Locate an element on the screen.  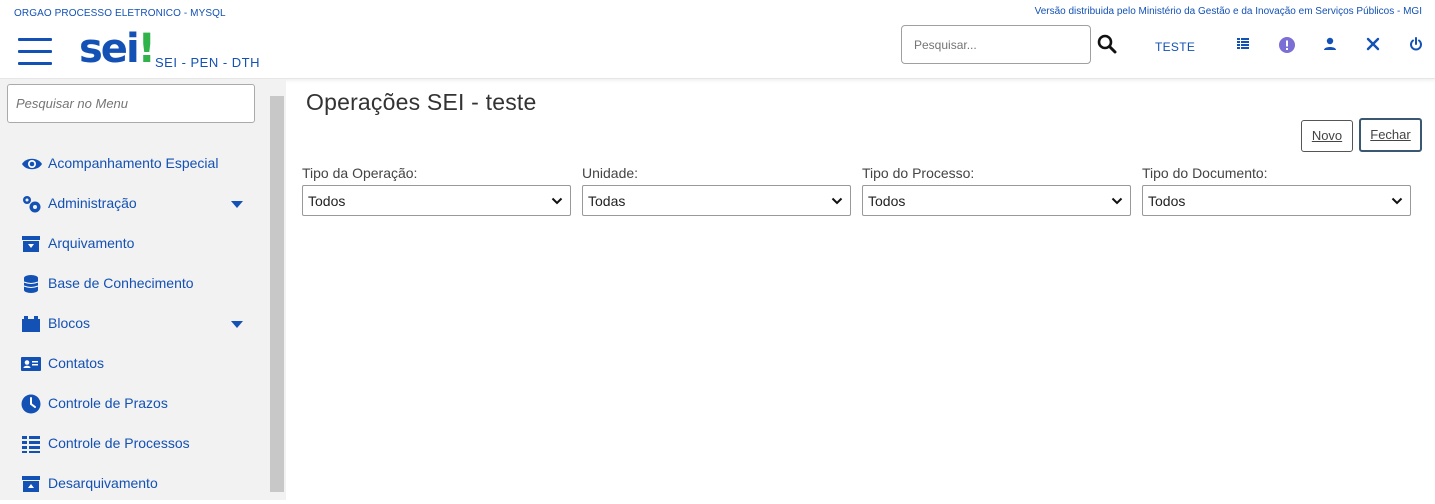
gears-icon is located at coordinates (31, 204).